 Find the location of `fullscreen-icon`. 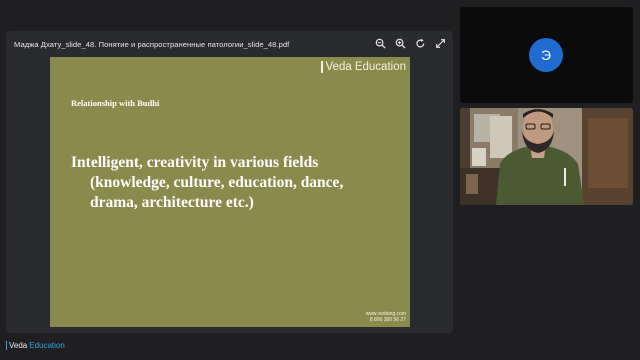

fullscreen-icon is located at coordinates (440, 43).